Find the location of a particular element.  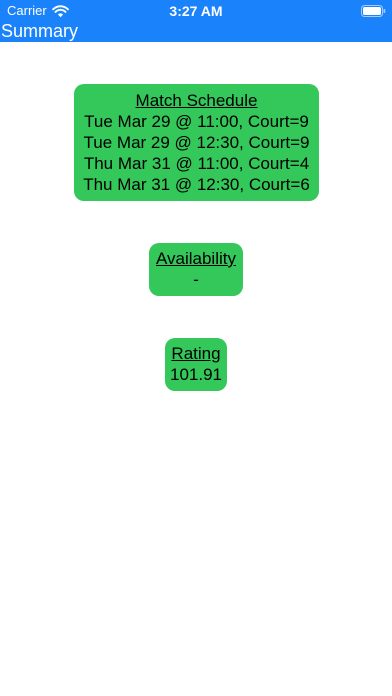

availability-card: Availability - is located at coordinates (196, 269).